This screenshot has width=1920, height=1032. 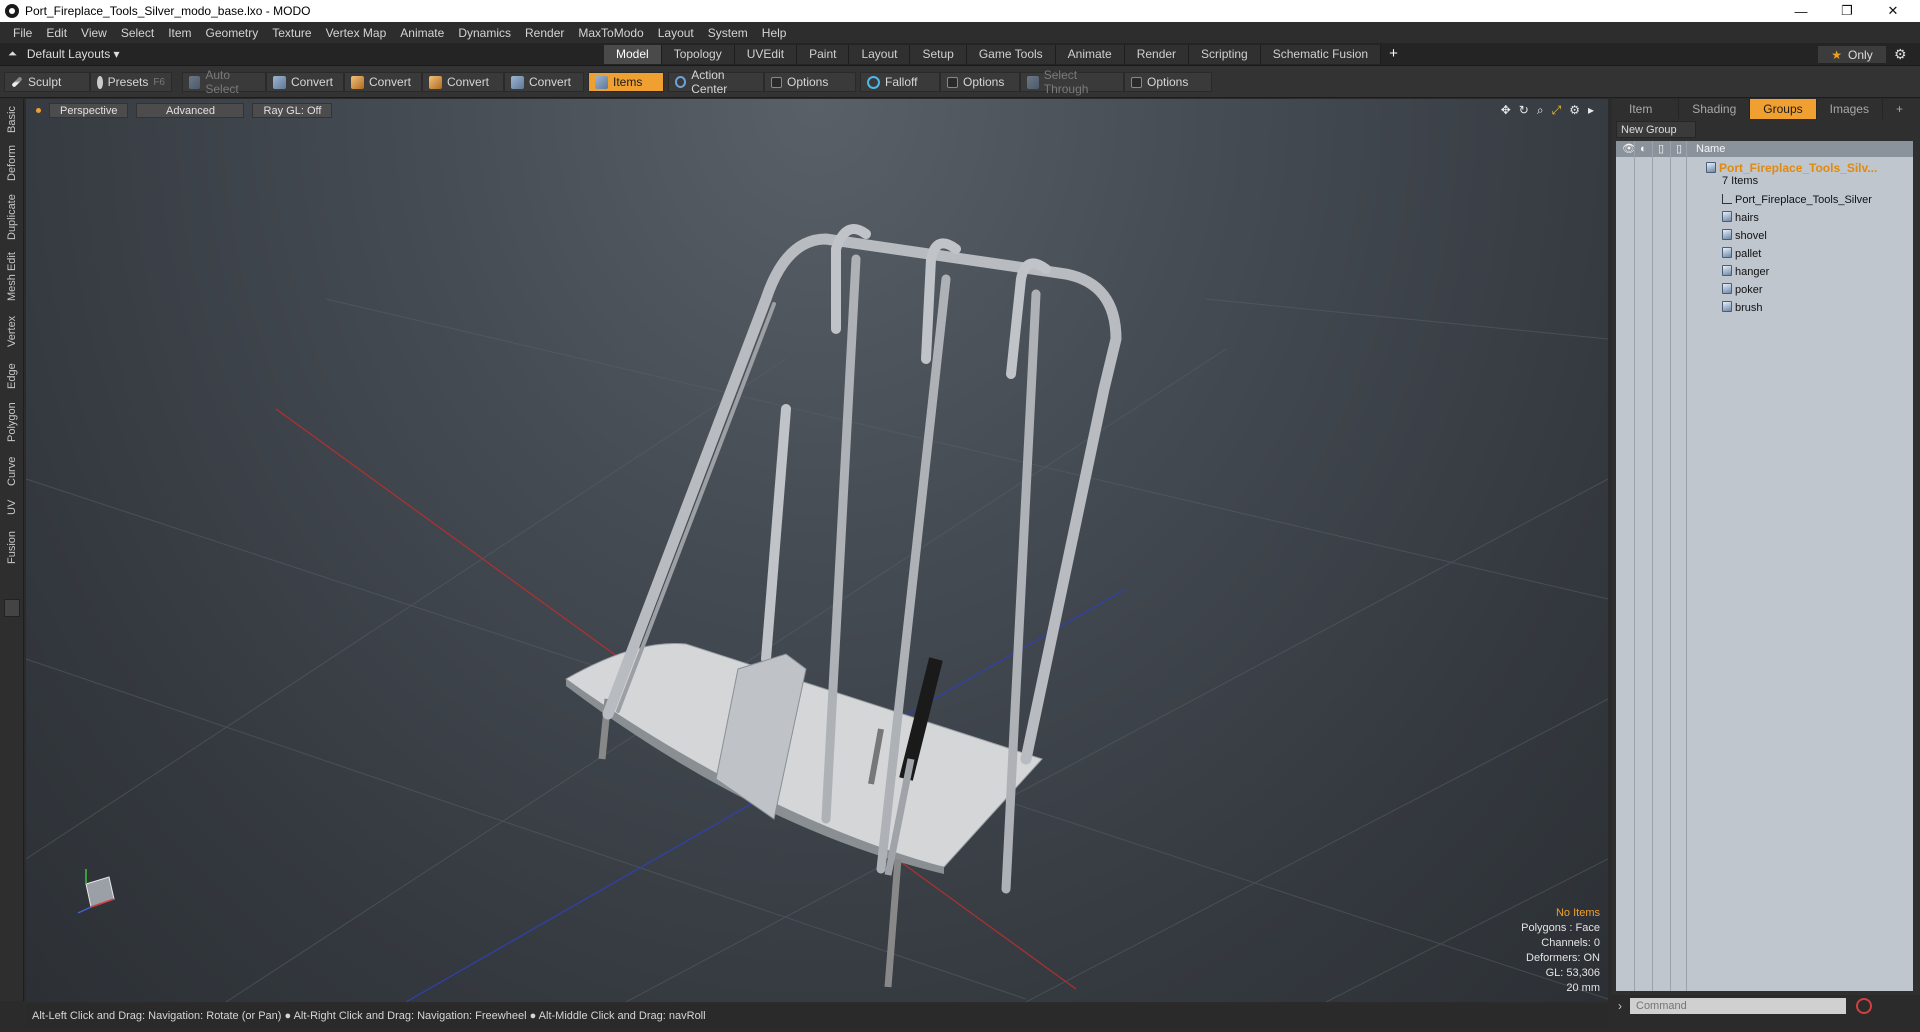 I want to click on tab-animate: Animate, so click(x=1090, y=54).